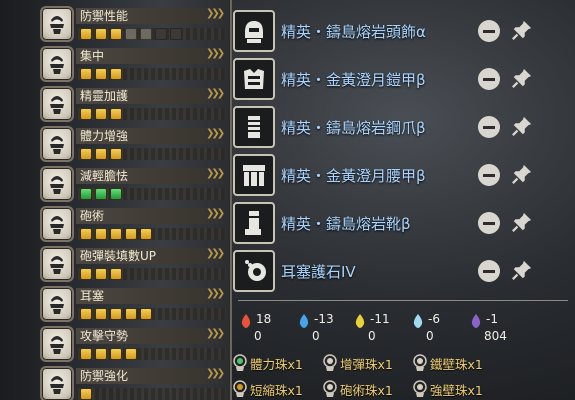 The height and width of the screenshot is (400, 575). Describe the element at coordinates (116, 381) in the screenshot. I see `skill-row: 防禦強化 ❯❯❯` at that location.